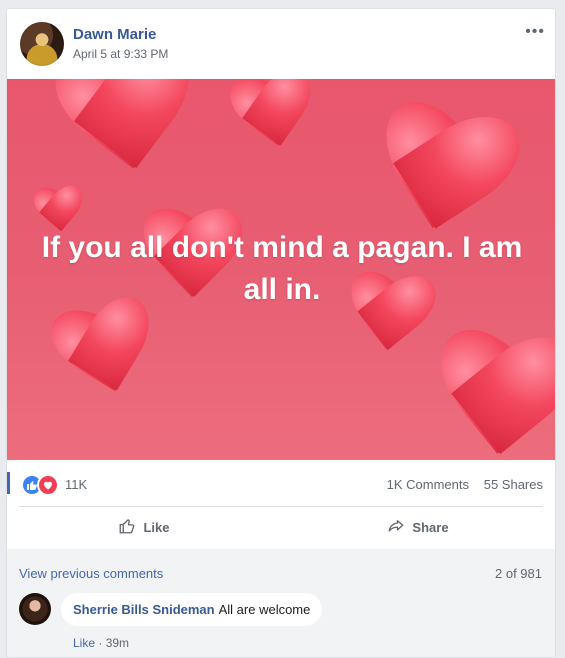  What do you see at coordinates (114, 34) in the screenshot?
I see `author-name: Dawn Marie` at bounding box center [114, 34].